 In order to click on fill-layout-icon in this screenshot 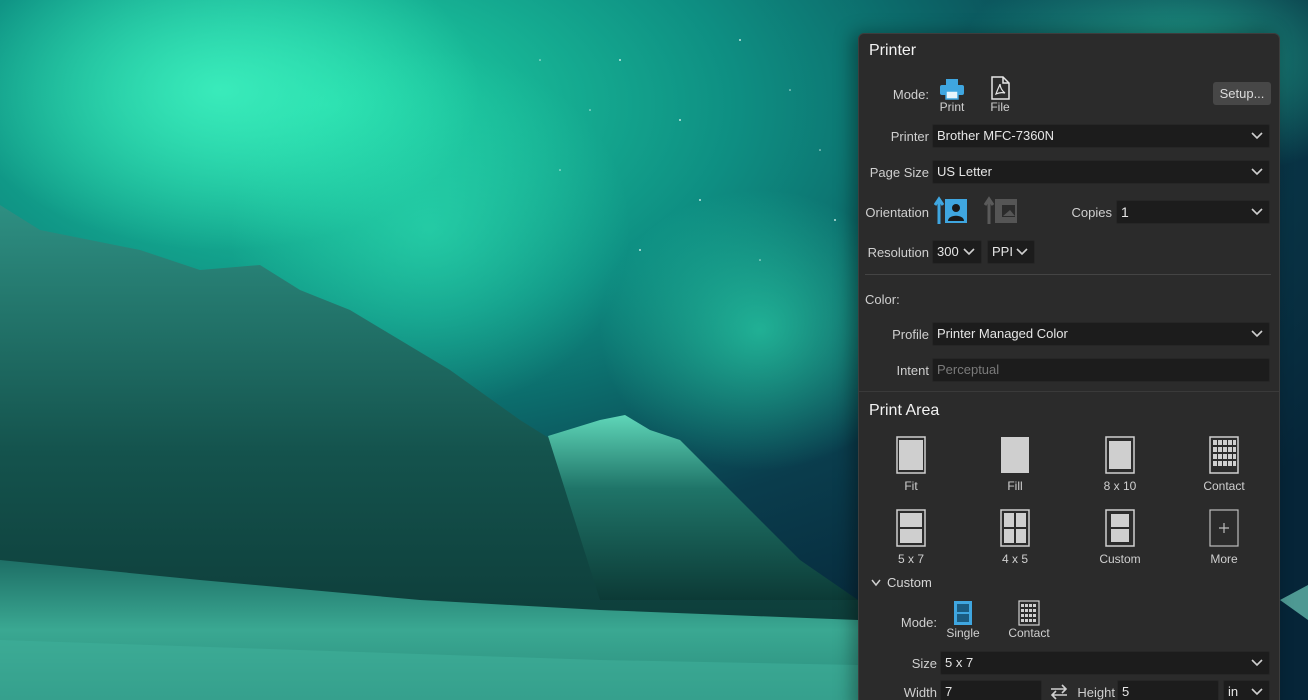, I will do `click(1015, 455)`.